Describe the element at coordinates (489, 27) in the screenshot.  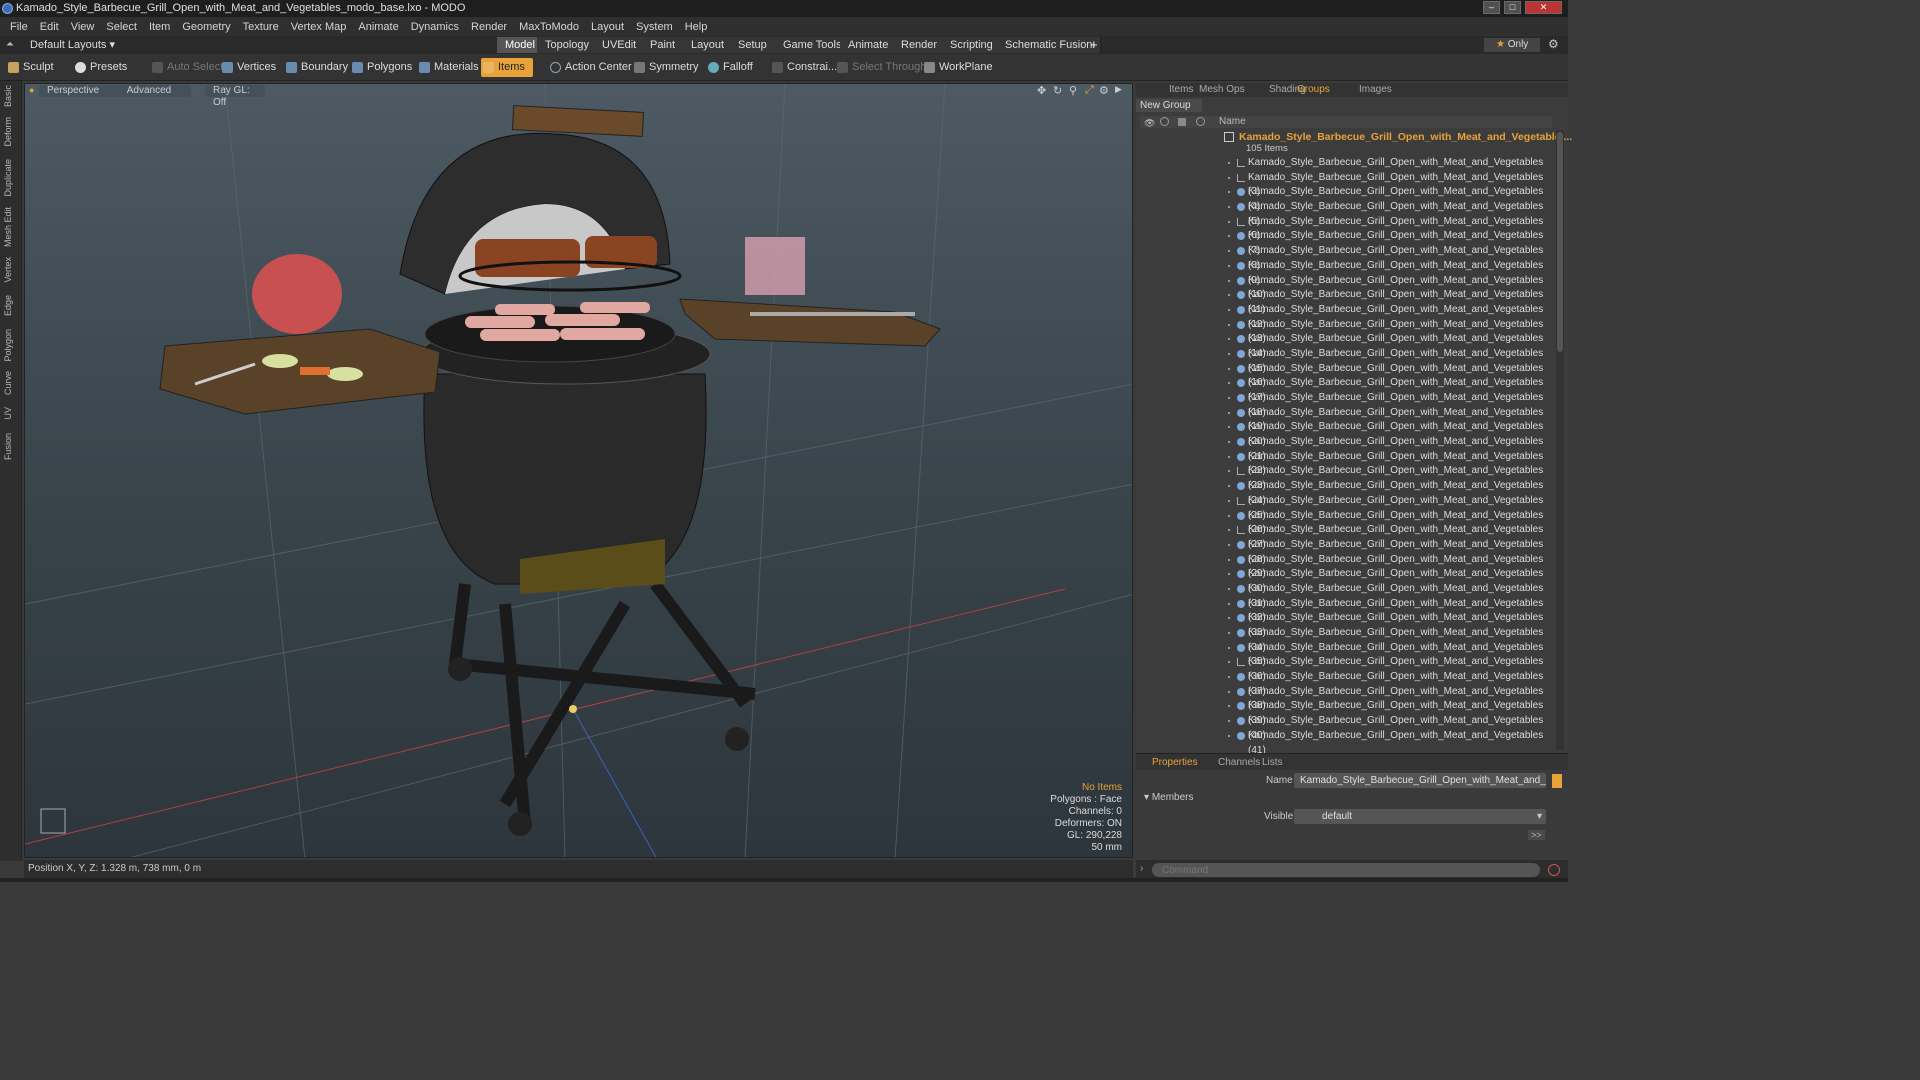
I see `menu-render: Render` at that location.